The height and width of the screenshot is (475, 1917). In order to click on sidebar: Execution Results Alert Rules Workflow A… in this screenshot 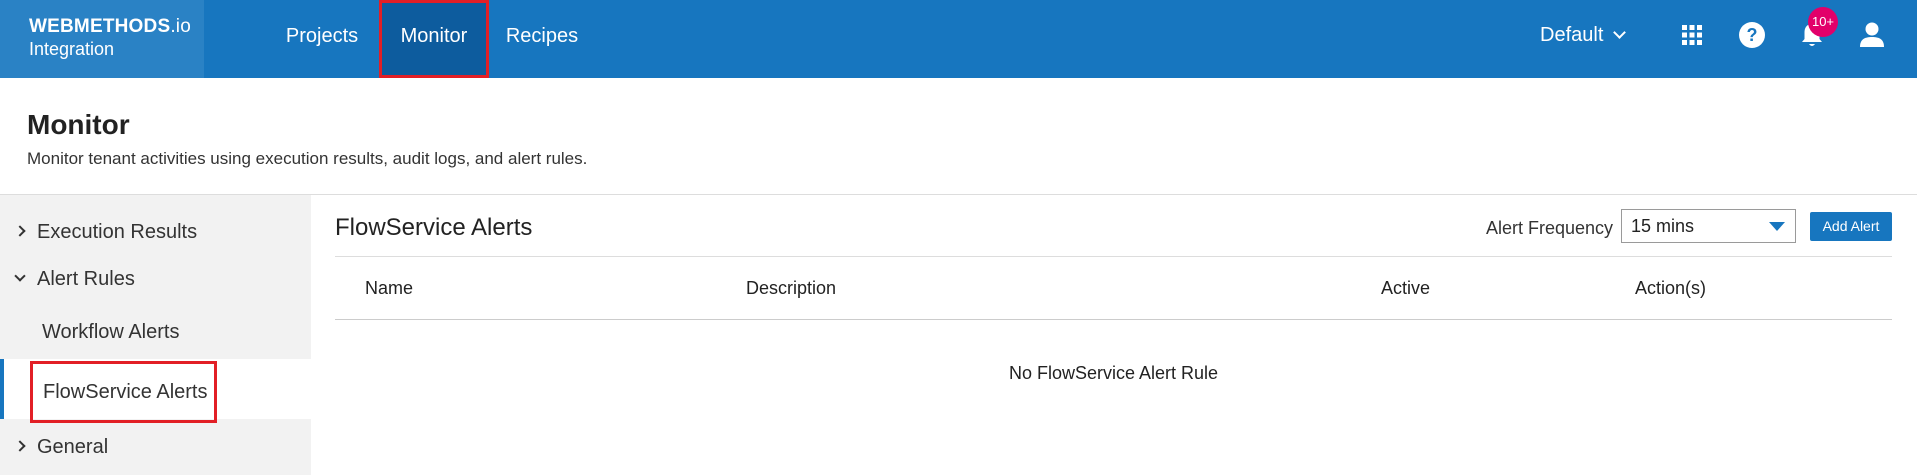, I will do `click(155, 335)`.